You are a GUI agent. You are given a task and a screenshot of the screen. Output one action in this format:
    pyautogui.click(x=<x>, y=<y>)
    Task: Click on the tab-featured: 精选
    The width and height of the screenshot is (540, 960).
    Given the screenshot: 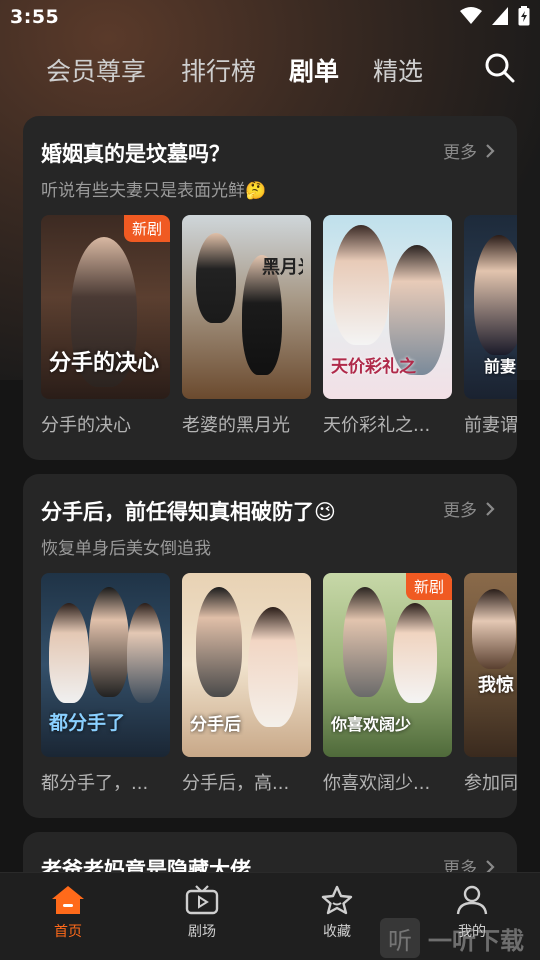 What is the action you would take?
    pyautogui.click(x=398, y=70)
    